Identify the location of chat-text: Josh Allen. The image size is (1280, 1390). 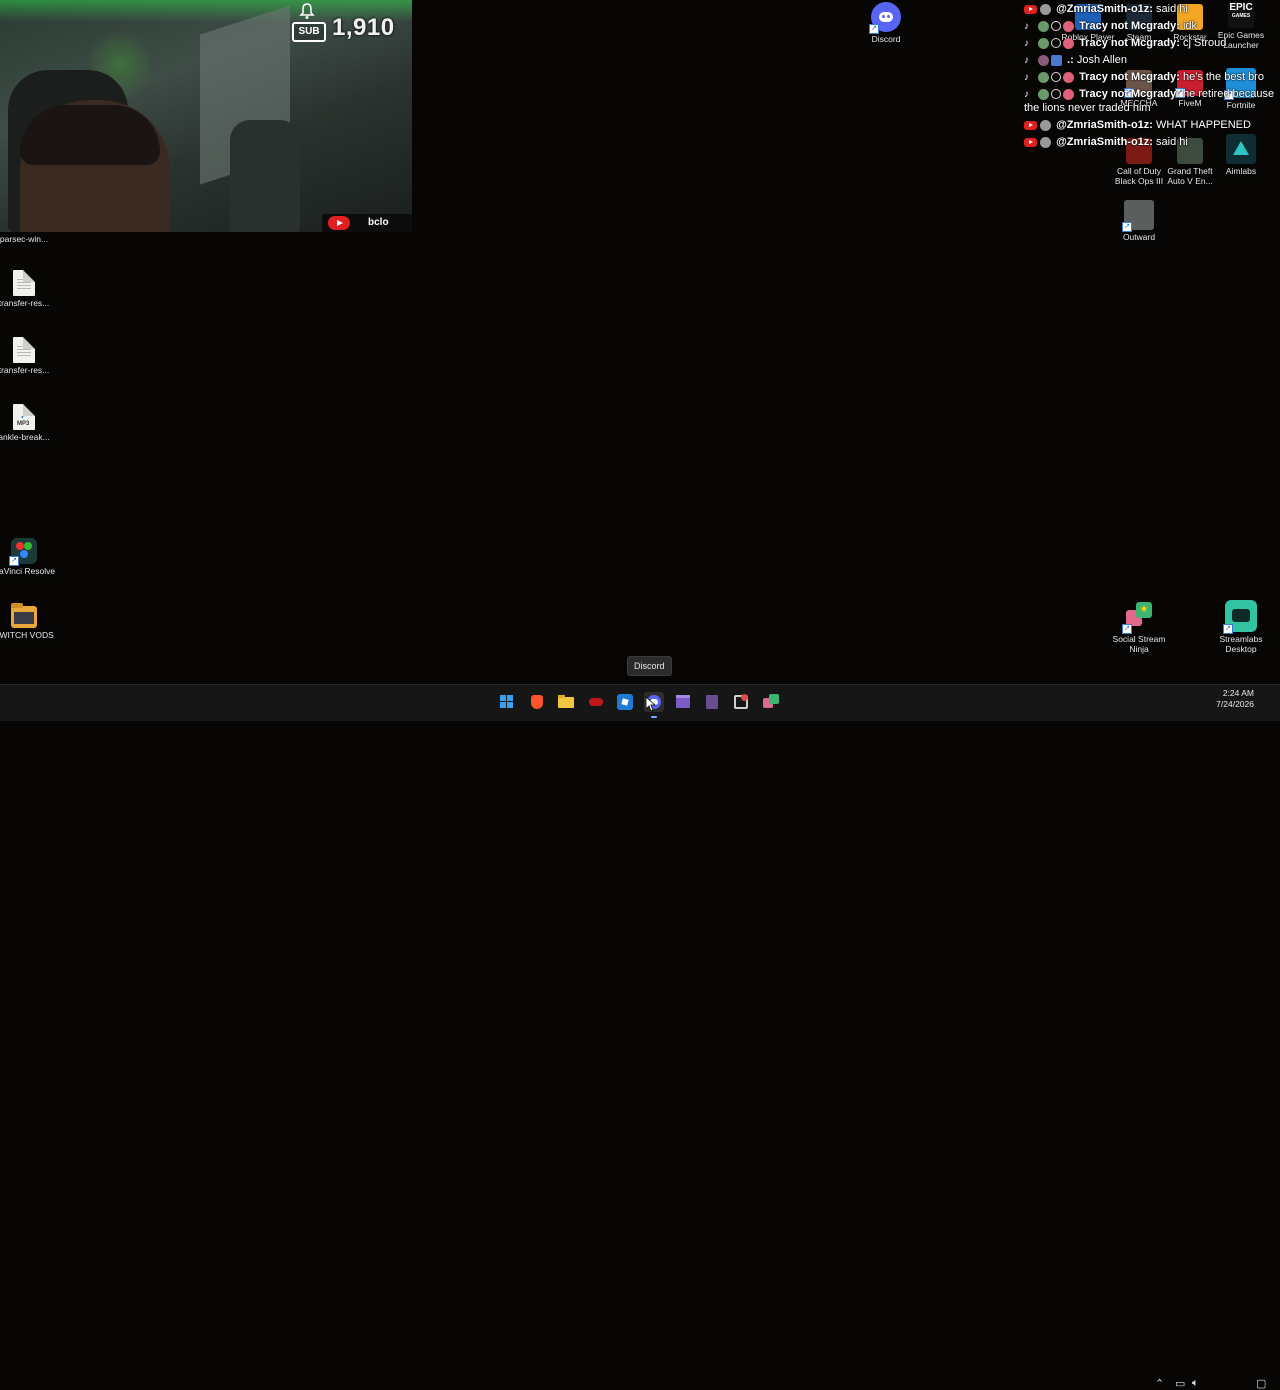
(1100, 60).